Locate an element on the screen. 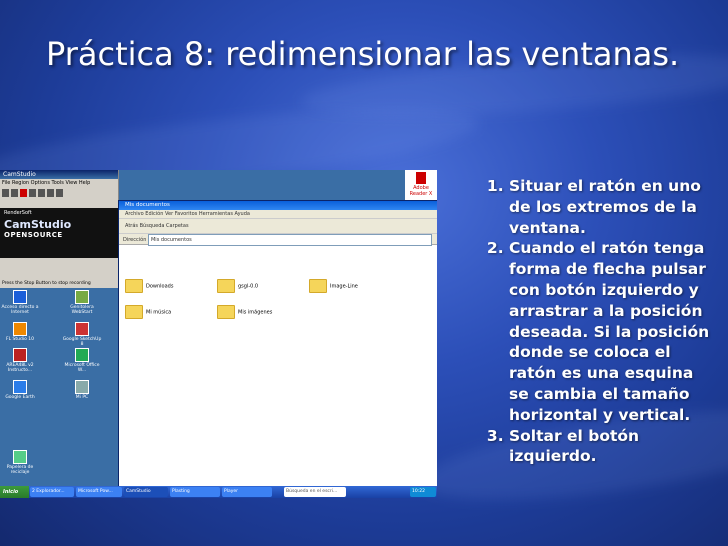  step-item: Soltar el botón izquierdo. is located at coordinates (613, 447).